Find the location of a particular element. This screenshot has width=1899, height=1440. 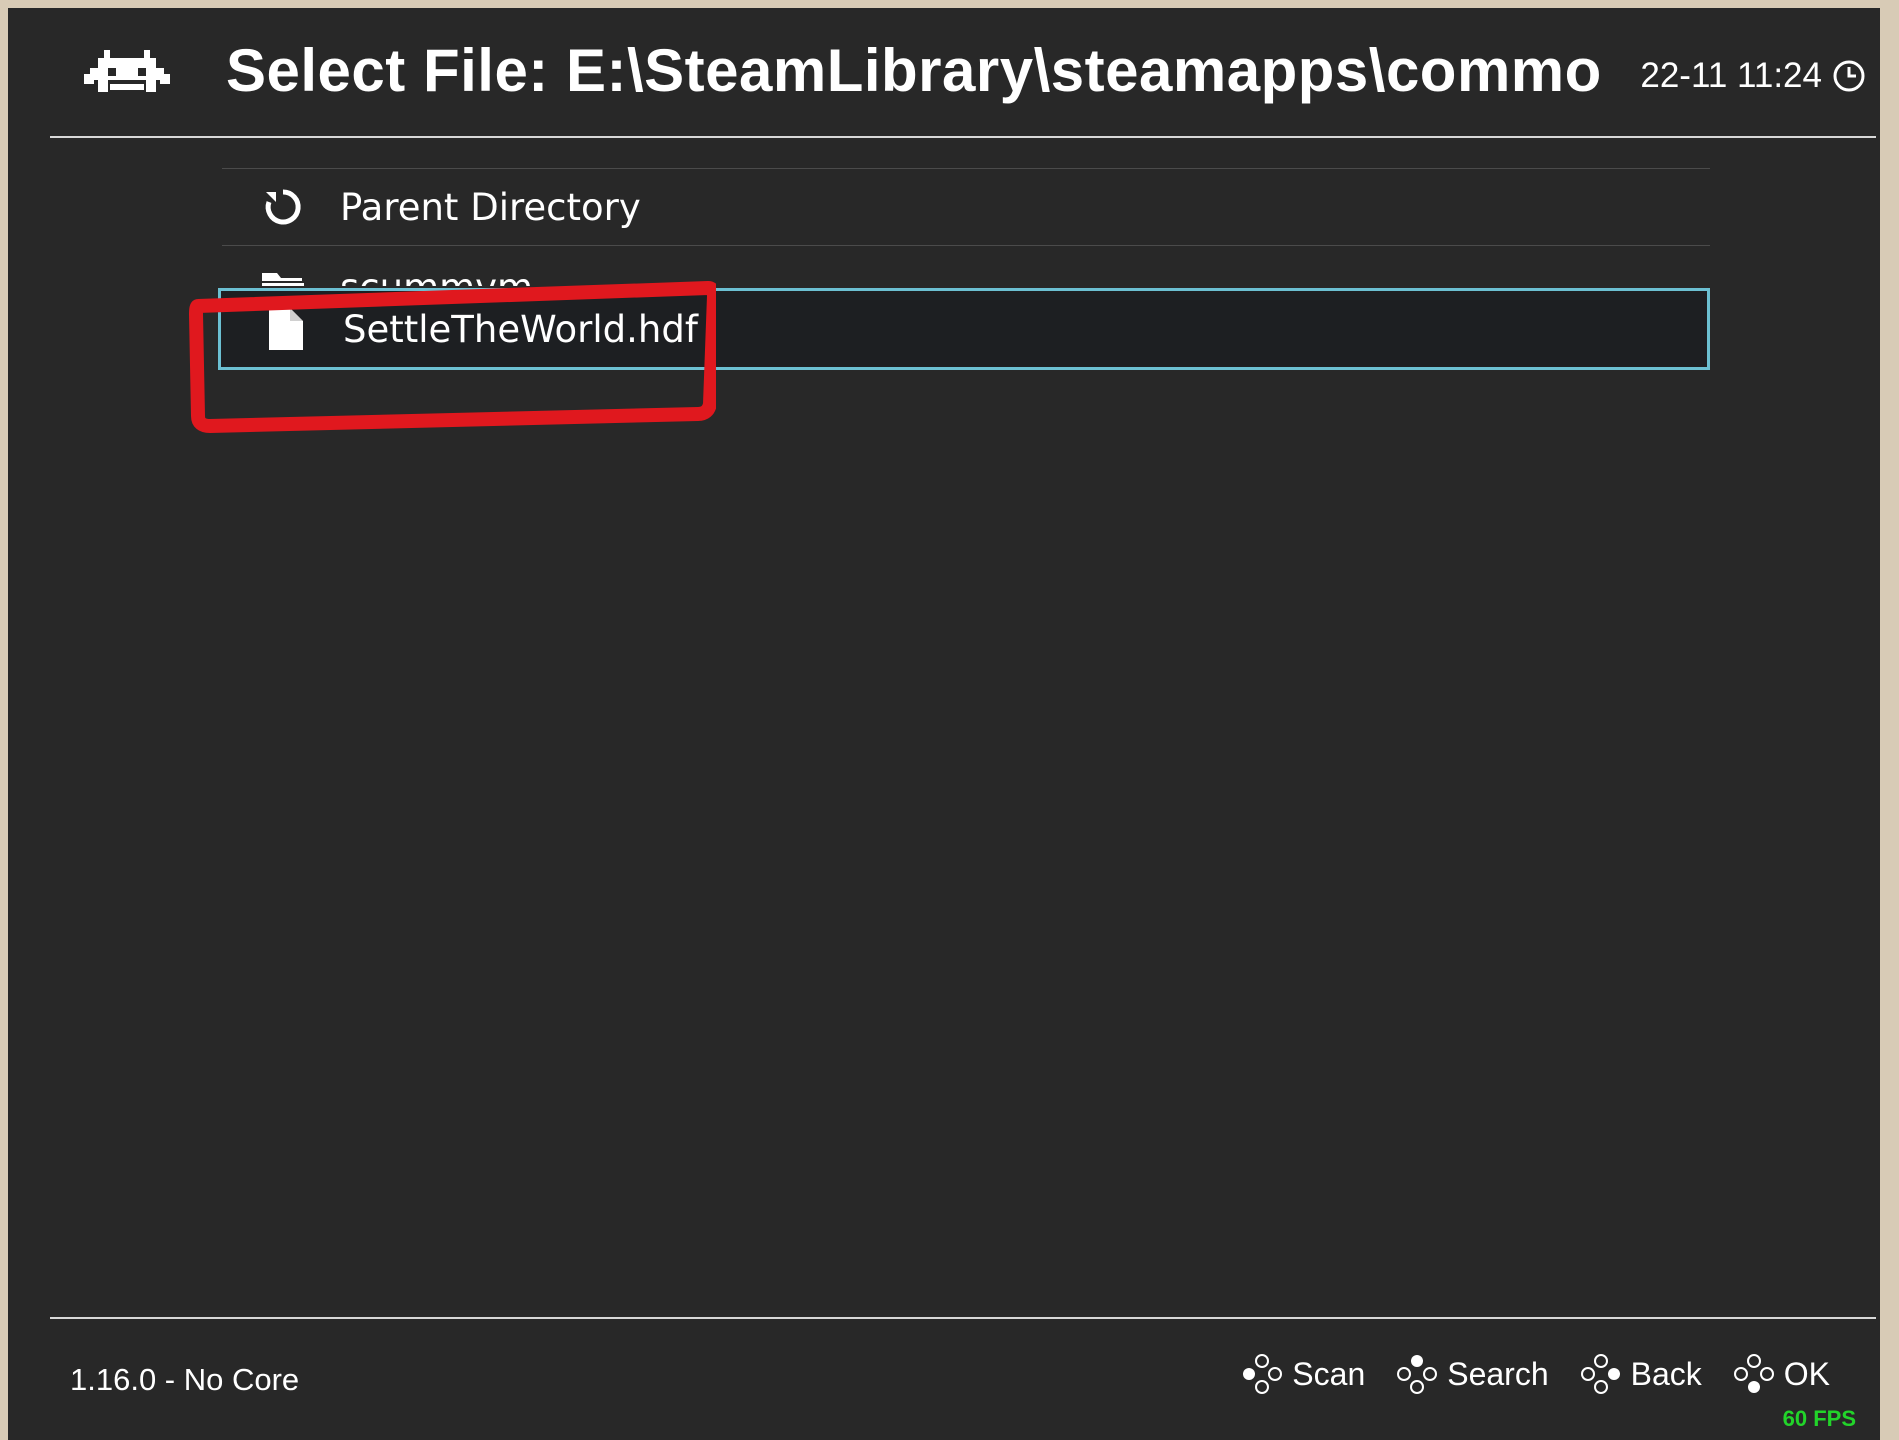

file-icon is located at coordinates (286, 329).